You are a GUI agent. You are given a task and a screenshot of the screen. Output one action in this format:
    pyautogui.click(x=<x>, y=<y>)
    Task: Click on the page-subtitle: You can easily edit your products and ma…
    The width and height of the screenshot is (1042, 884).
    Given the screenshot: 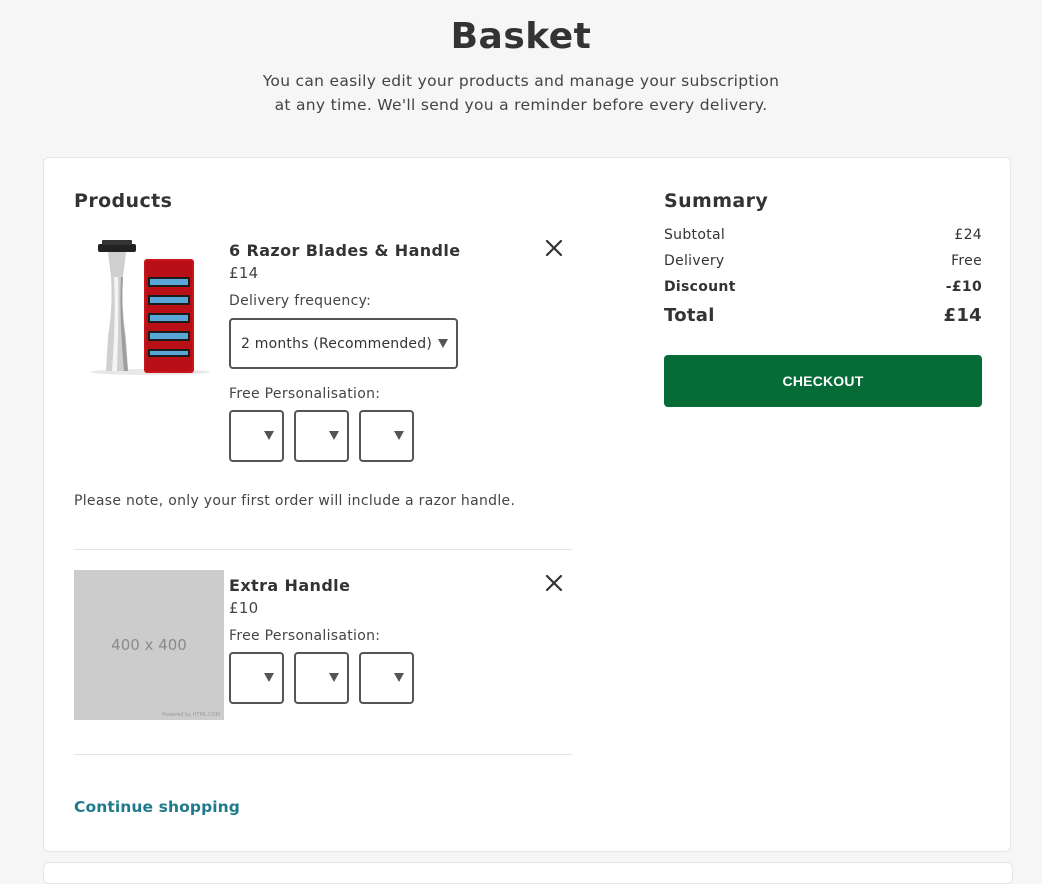 What is the action you would take?
    pyautogui.click(x=521, y=93)
    